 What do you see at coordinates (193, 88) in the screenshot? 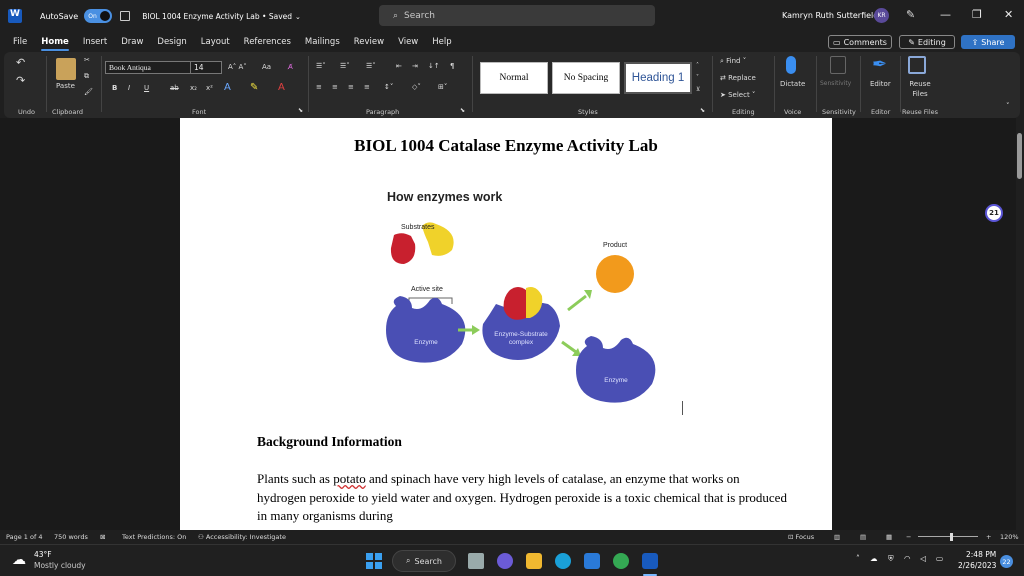
I see `subscript-icon: x₂` at bounding box center [193, 88].